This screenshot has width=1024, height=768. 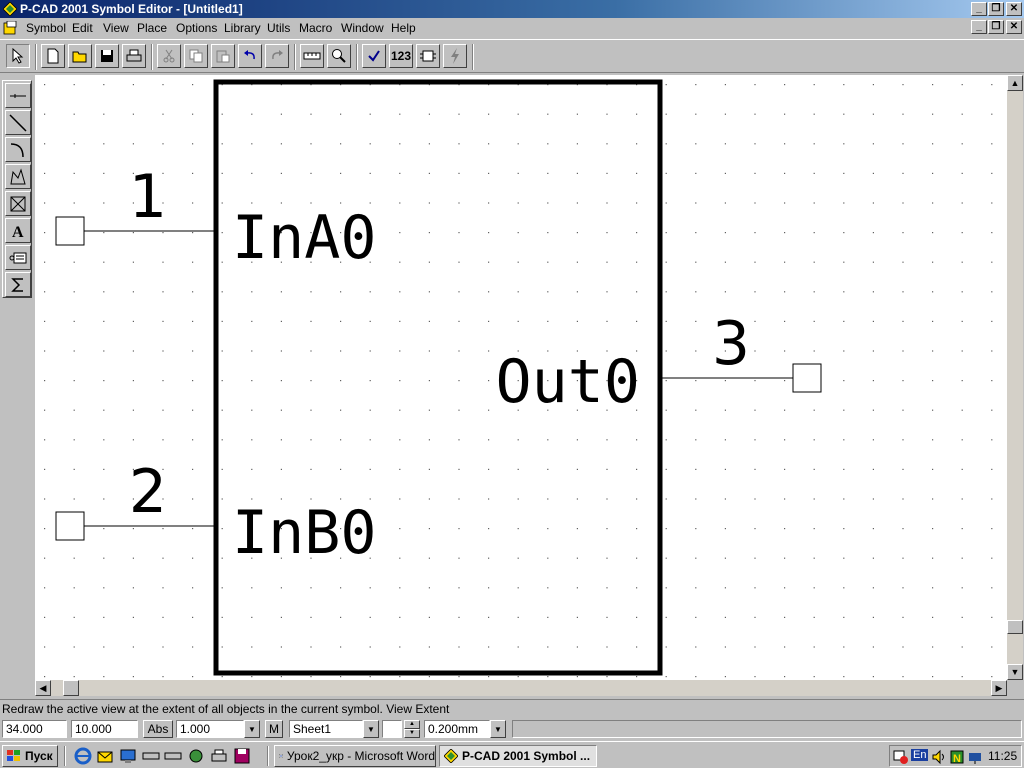 I want to click on clock: 11:25, so click(x=1002, y=756).